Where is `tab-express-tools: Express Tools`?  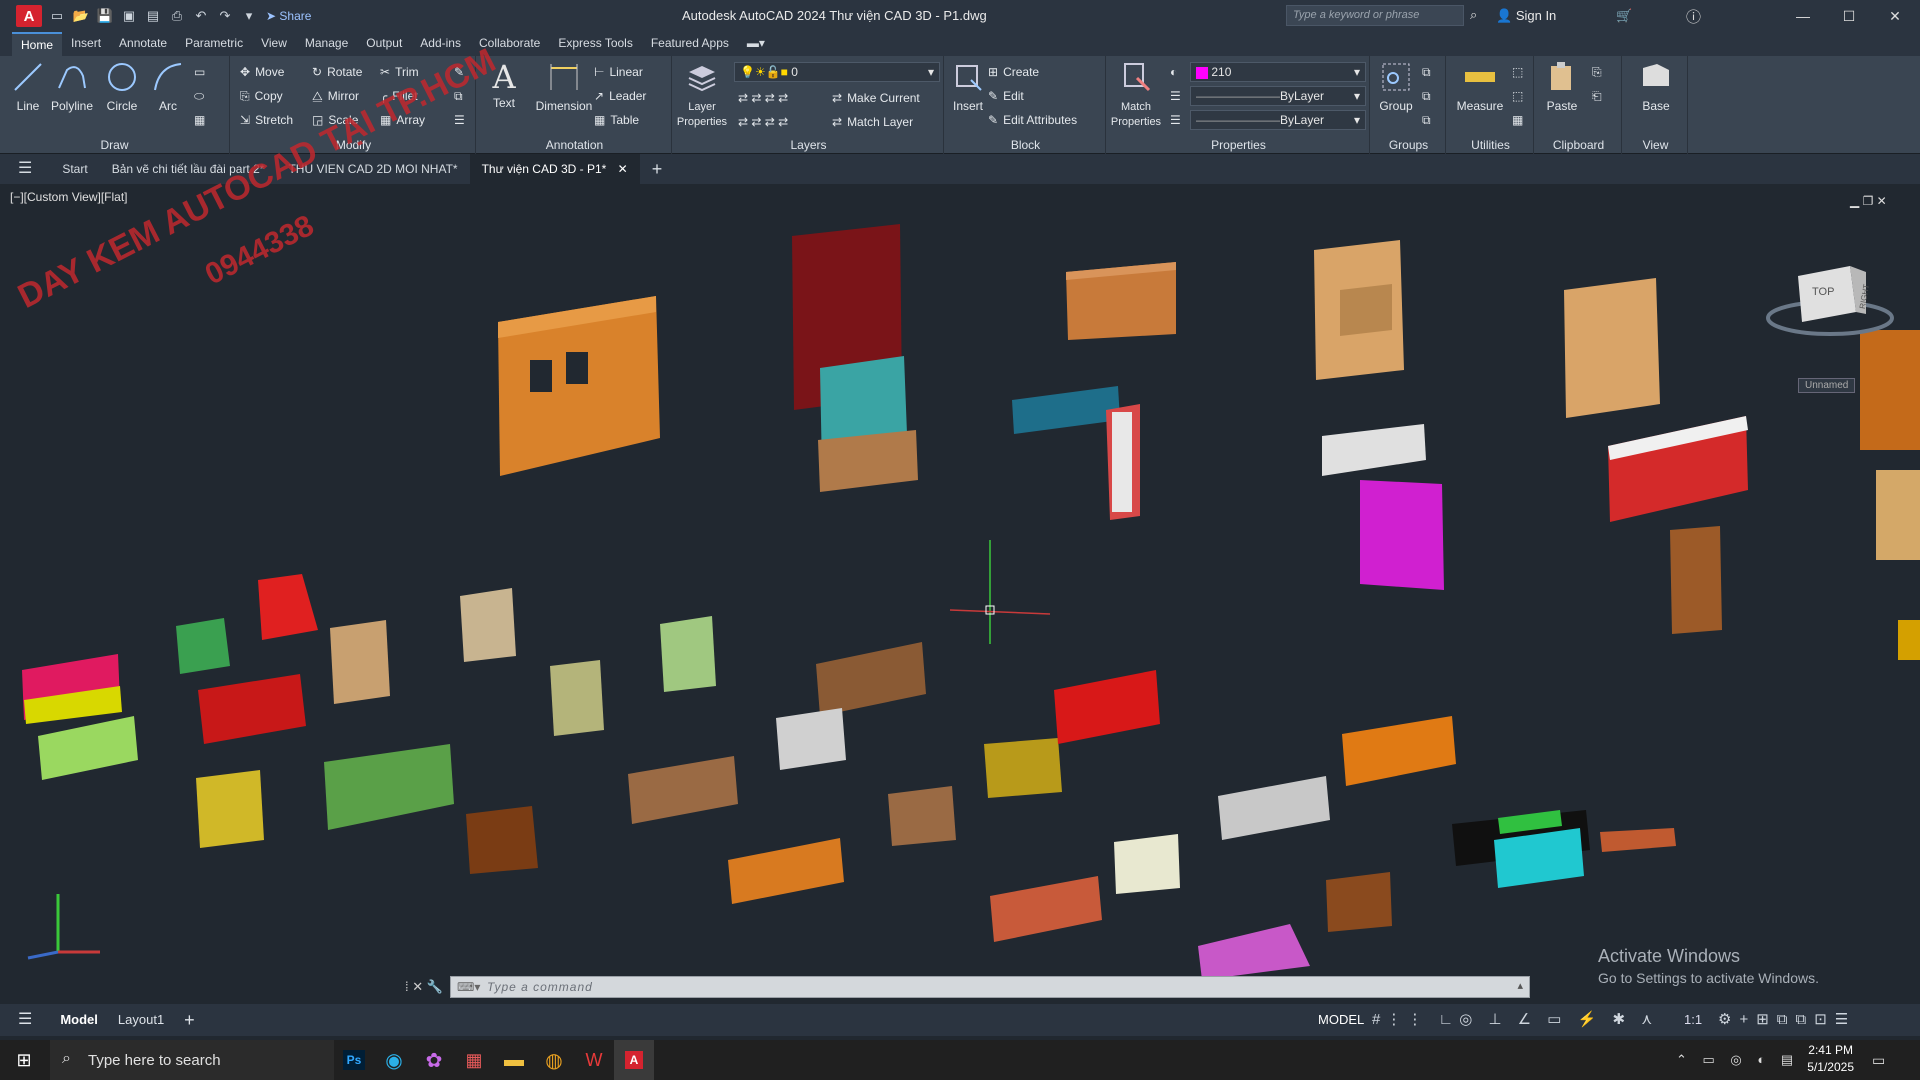 tab-express-tools: Express Tools is located at coordinates (595, 44).